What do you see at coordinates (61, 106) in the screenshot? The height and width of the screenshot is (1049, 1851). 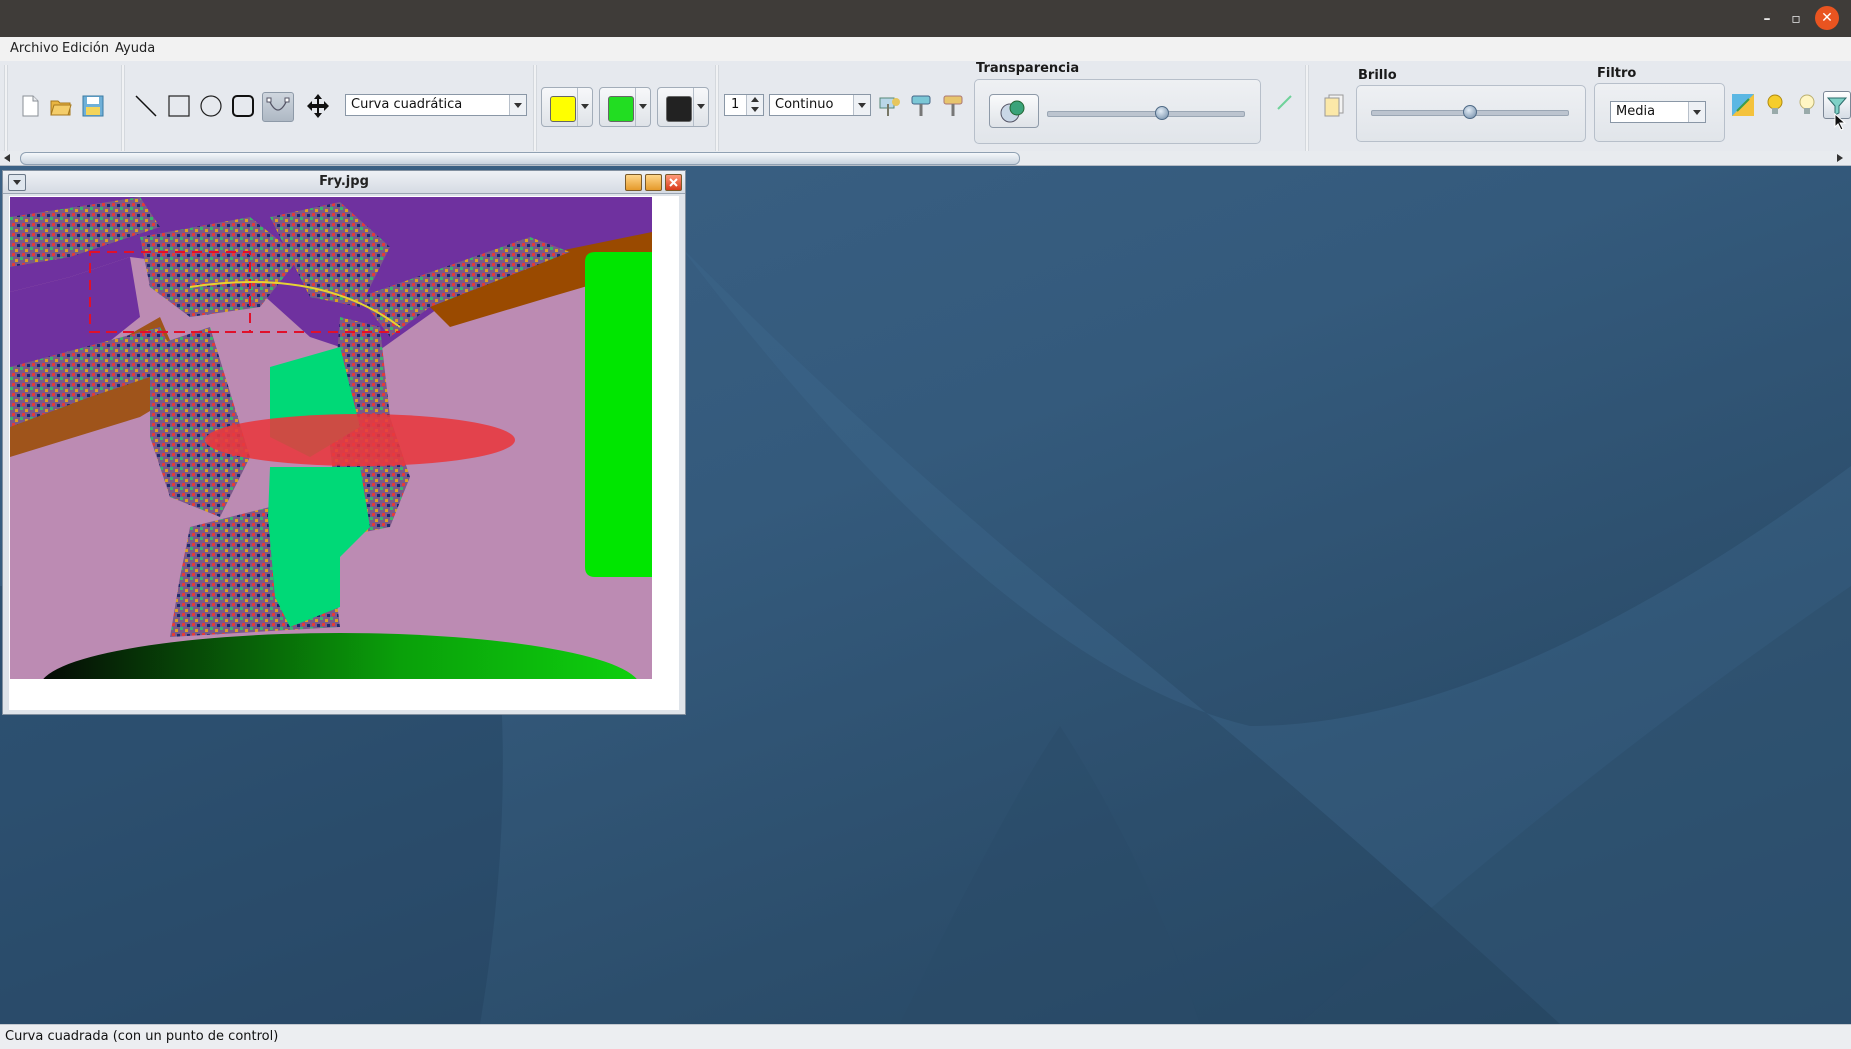 I see `open-file-icon` at bounding box center [61, 106].